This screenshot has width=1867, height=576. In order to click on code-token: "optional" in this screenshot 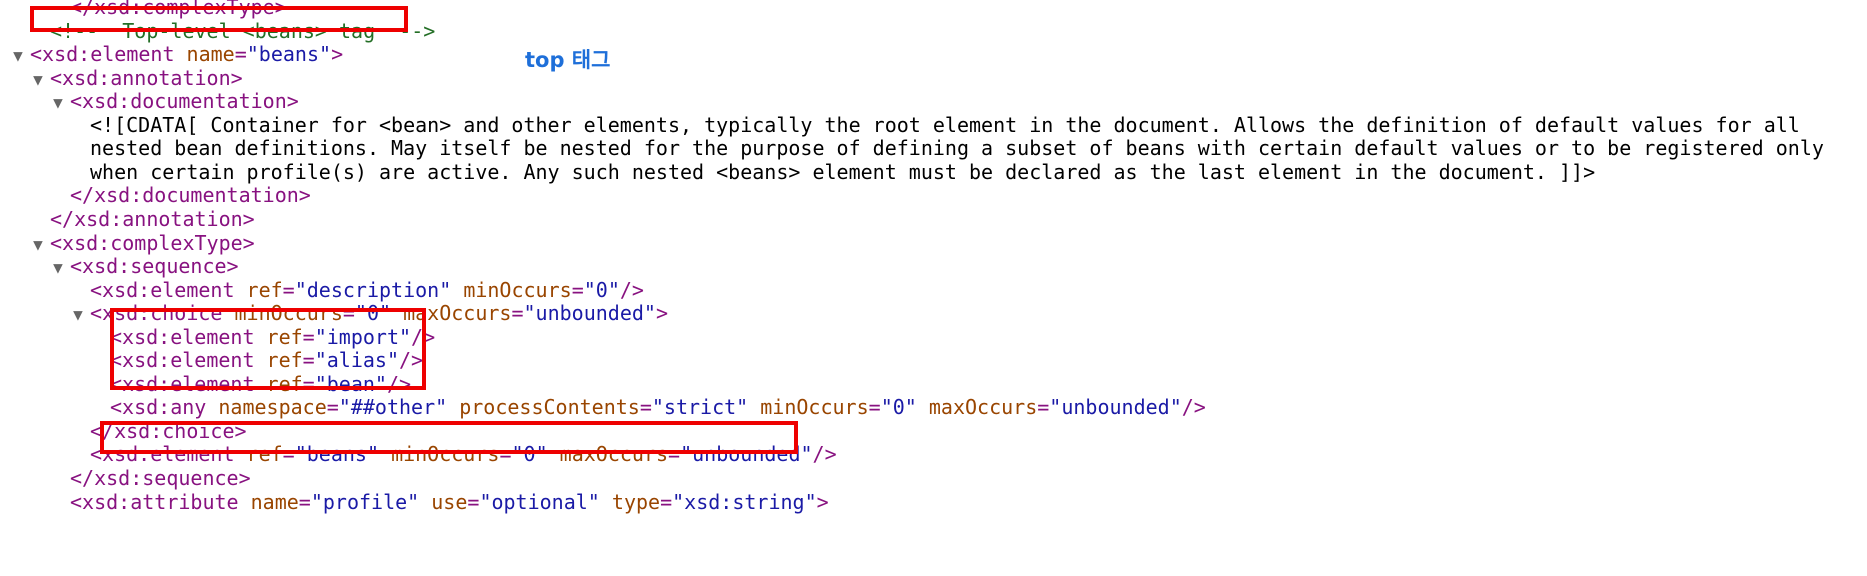, I will do `click(539, 501)`.